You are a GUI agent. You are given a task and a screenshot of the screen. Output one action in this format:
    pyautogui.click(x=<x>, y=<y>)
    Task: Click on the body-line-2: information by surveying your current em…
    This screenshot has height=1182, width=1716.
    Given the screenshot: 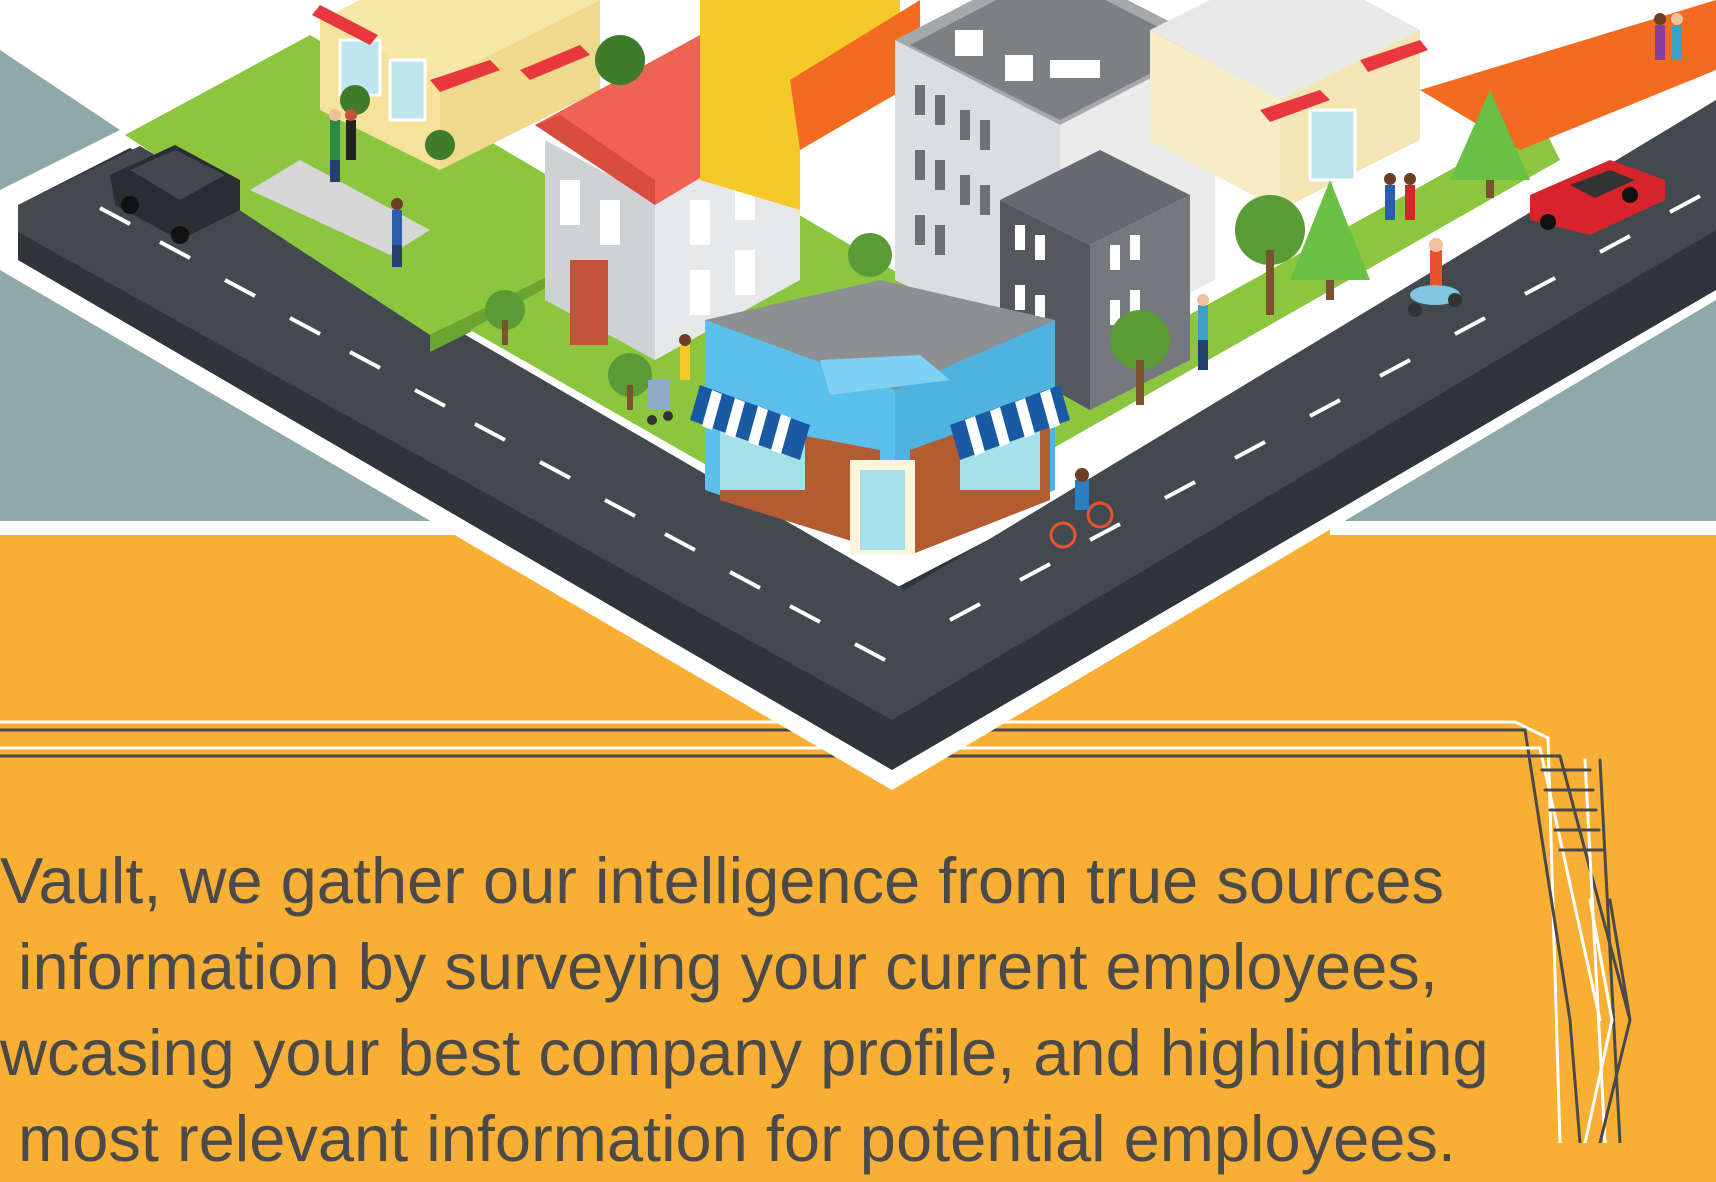 What is the action you would take?
    pyautogui.click(x=719, y=966)
    